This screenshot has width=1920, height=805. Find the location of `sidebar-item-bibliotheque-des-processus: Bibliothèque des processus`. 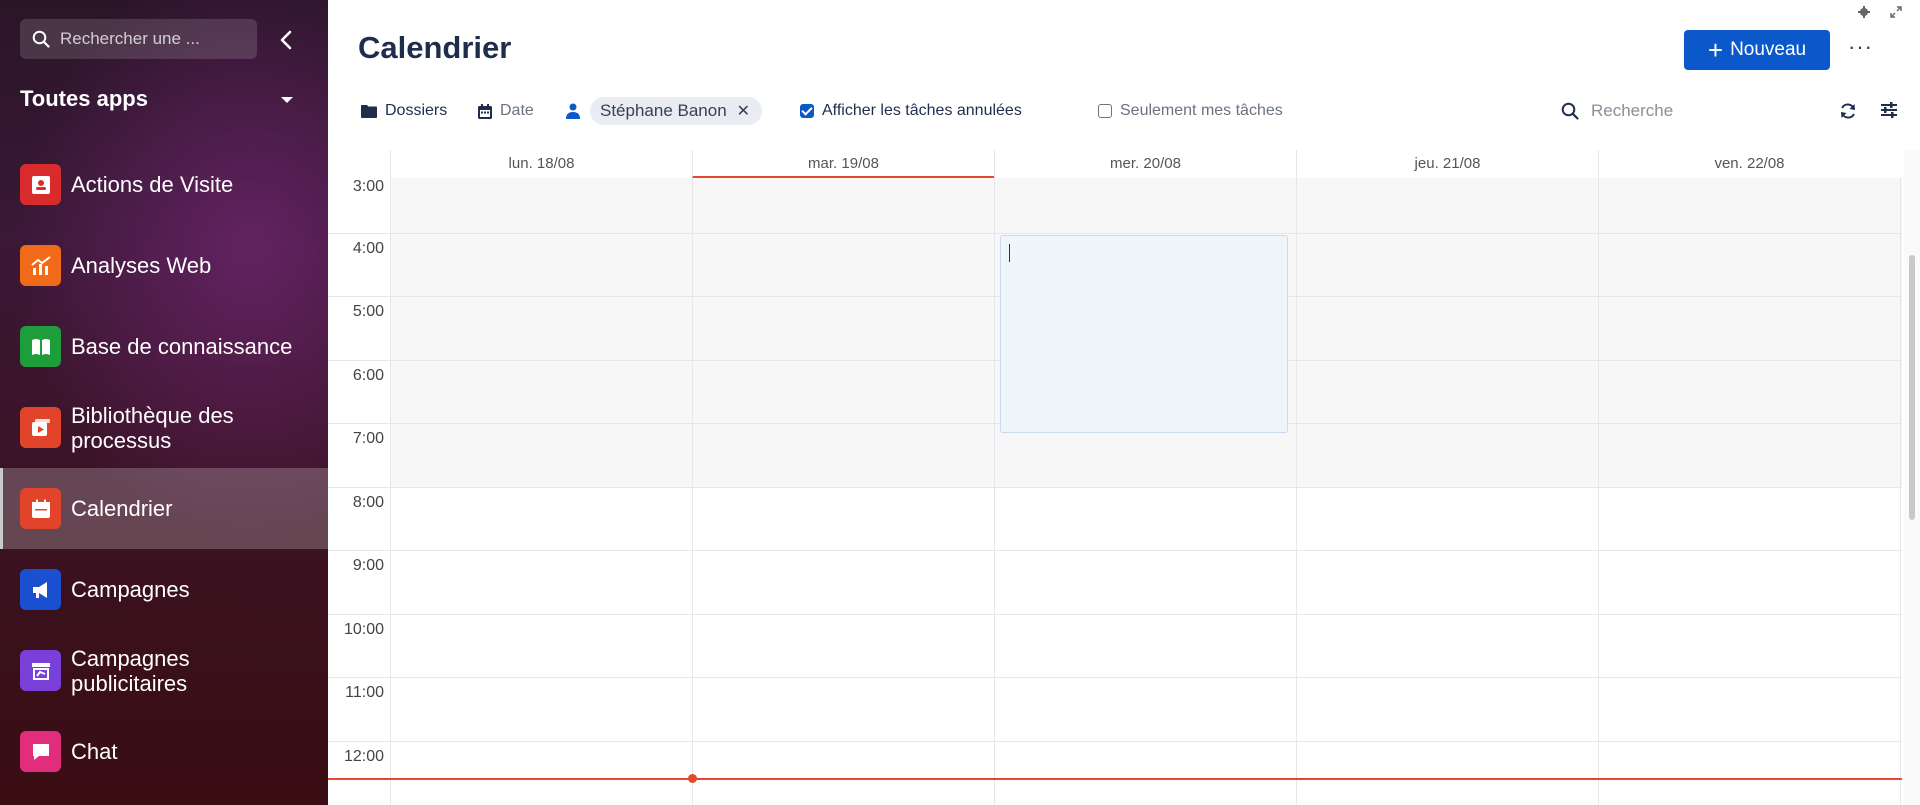

sidebar-item-bibliotheque-des-processus: Bibliothèque des processus is located at coordinates (164, 427).